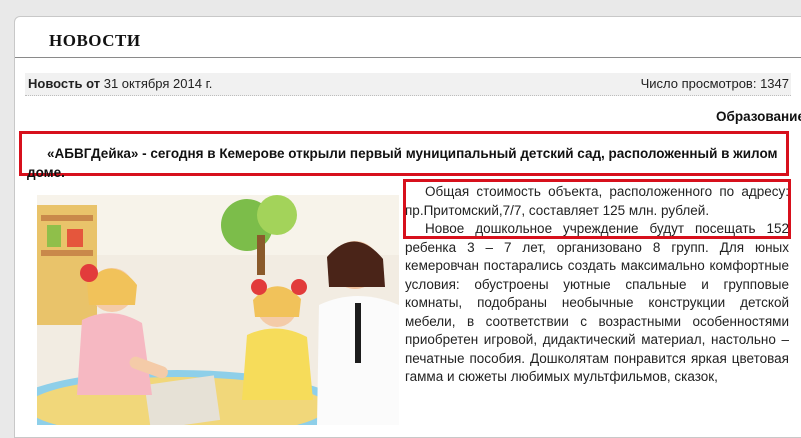 This screenshot has width=801, height=438. I want to click on news-date: Новость от 31 октября 2014 г., so click(120, 83).